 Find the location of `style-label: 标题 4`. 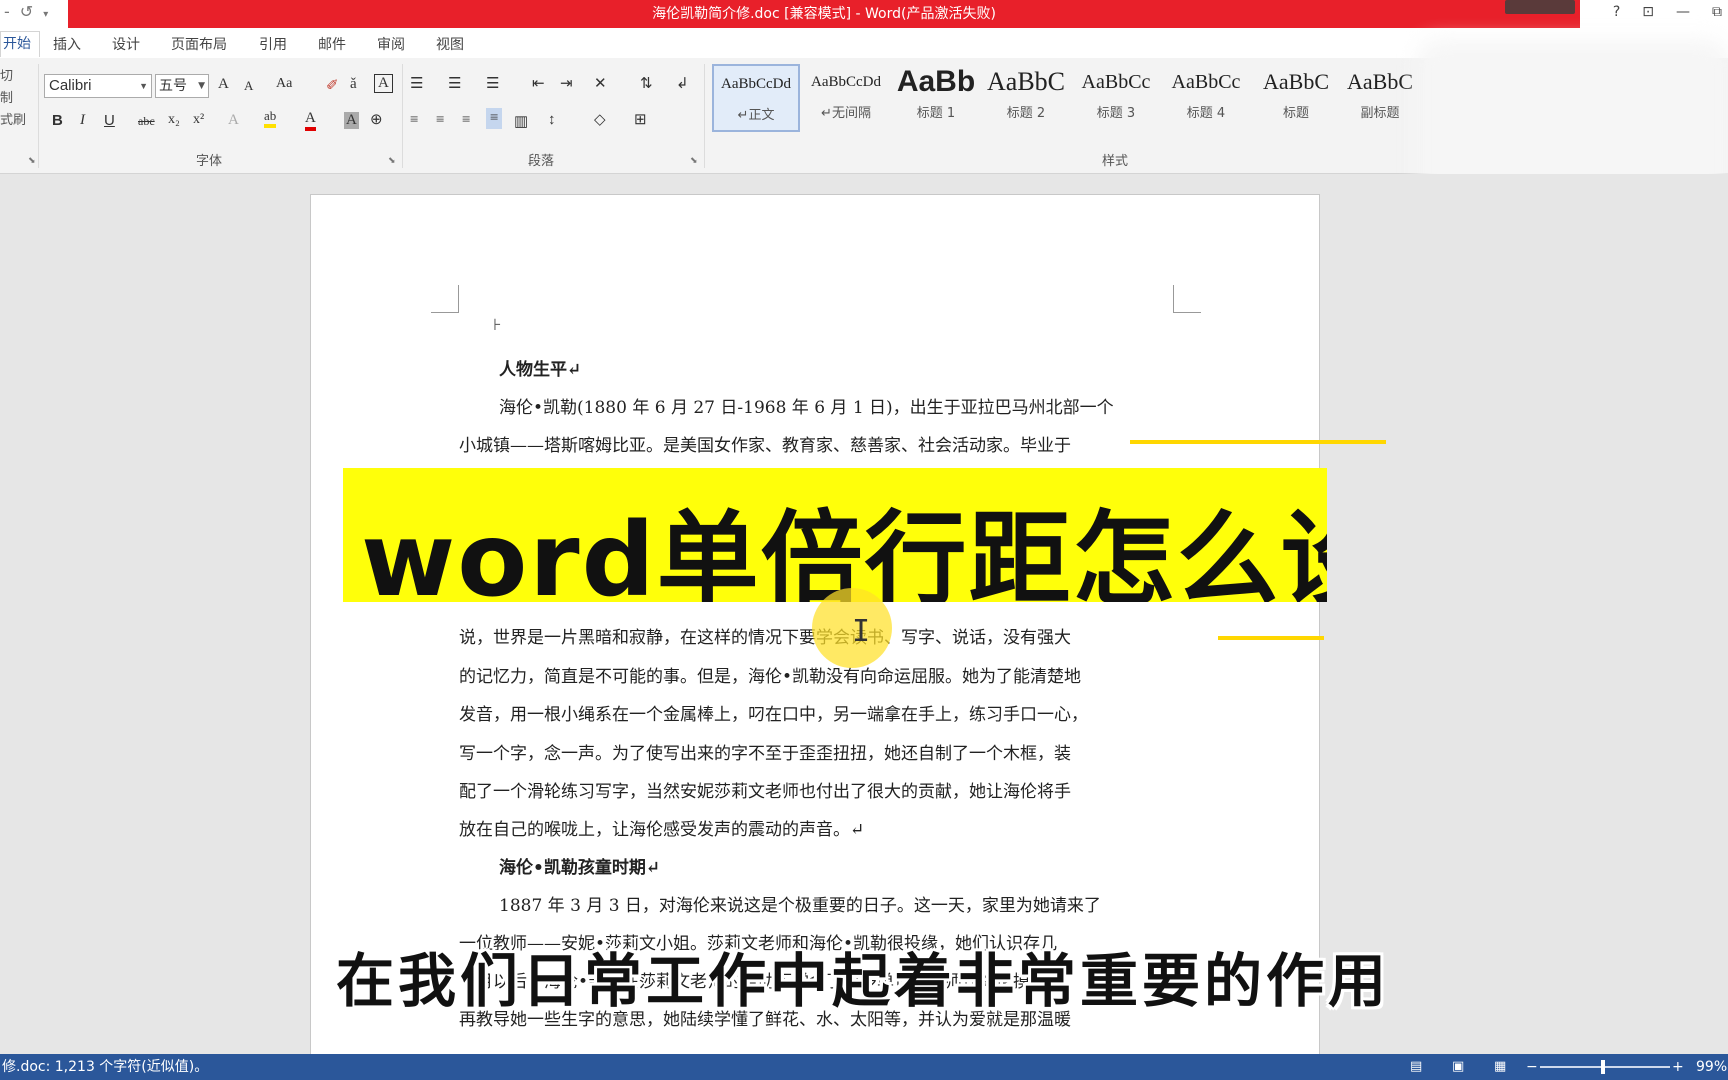

style-label: 标题 4 is located at coordinates (1206, 113).